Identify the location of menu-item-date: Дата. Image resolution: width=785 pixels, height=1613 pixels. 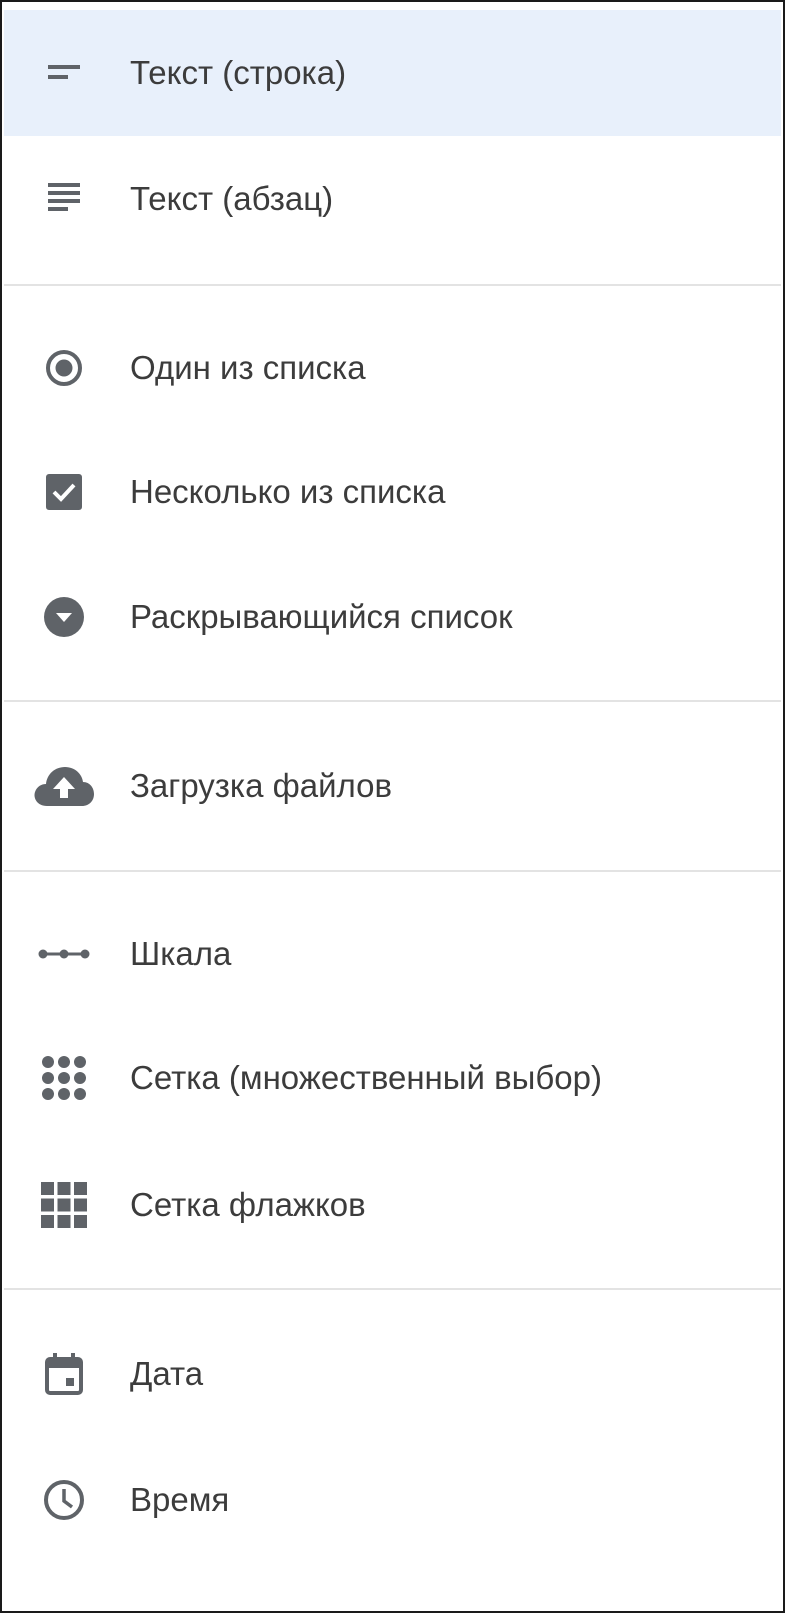
(392, 1374).